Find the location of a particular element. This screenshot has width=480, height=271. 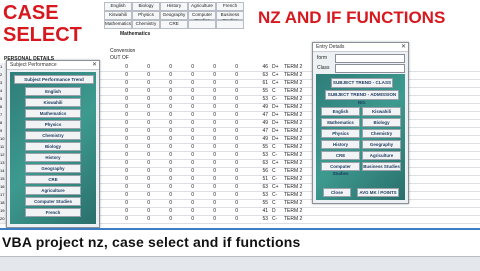

mean-score-cell: 63 is located at coordinates (258, 187).